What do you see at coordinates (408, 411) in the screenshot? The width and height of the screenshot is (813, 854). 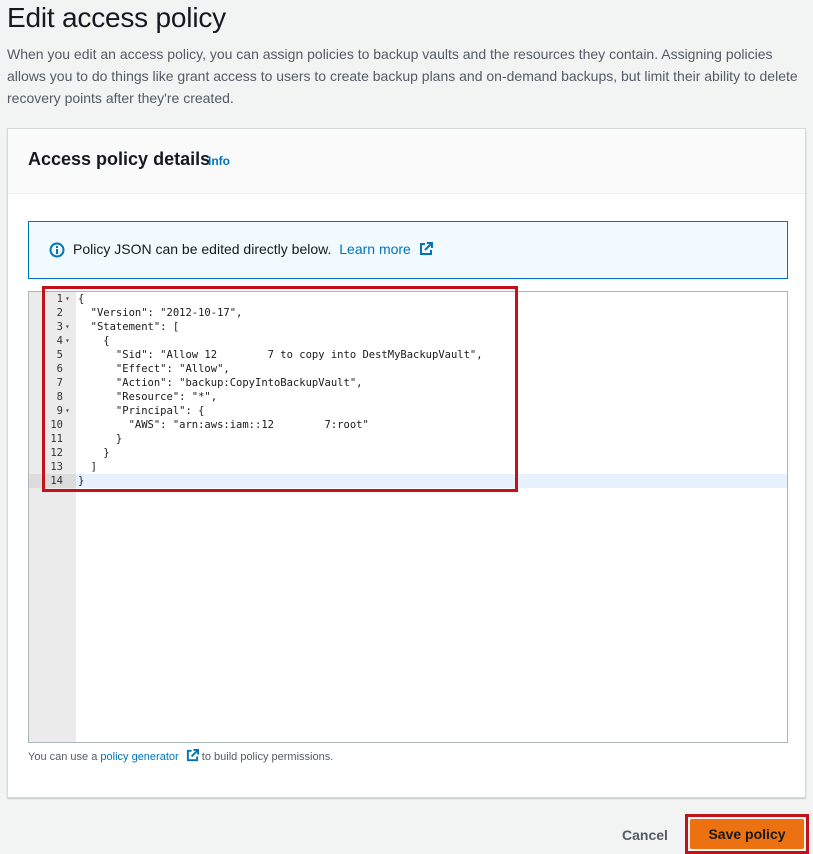 I see `code-line: 9 ▾ "Principal": {` at bounding box center [408, 411].